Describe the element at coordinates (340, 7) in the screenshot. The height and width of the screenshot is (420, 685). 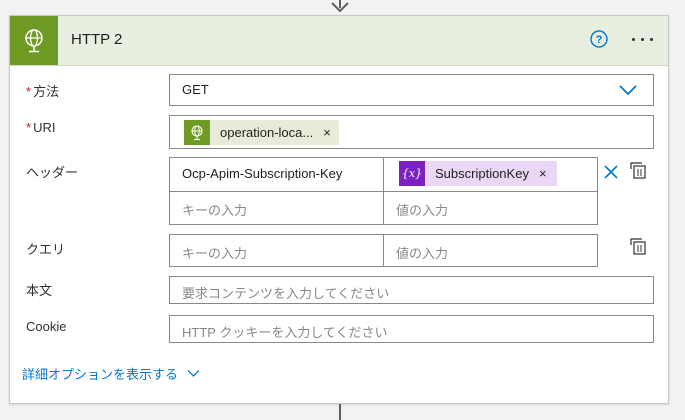
I see `arrow-down-icon` at that location.